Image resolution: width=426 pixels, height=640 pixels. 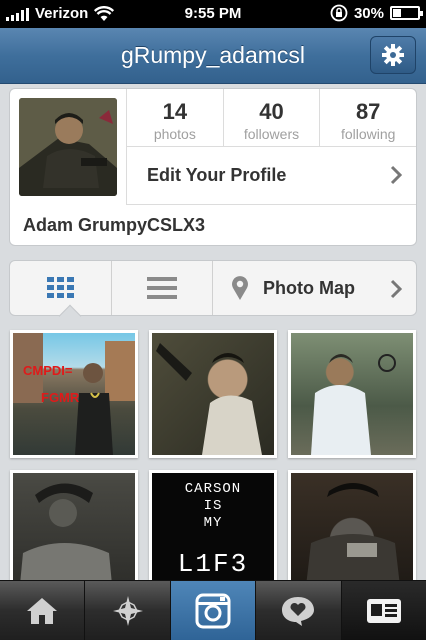 What do you see at coordinates (271, 134) in the screenshot?
I see `stat-followers-label: followers` at bounding box center [271, 134].